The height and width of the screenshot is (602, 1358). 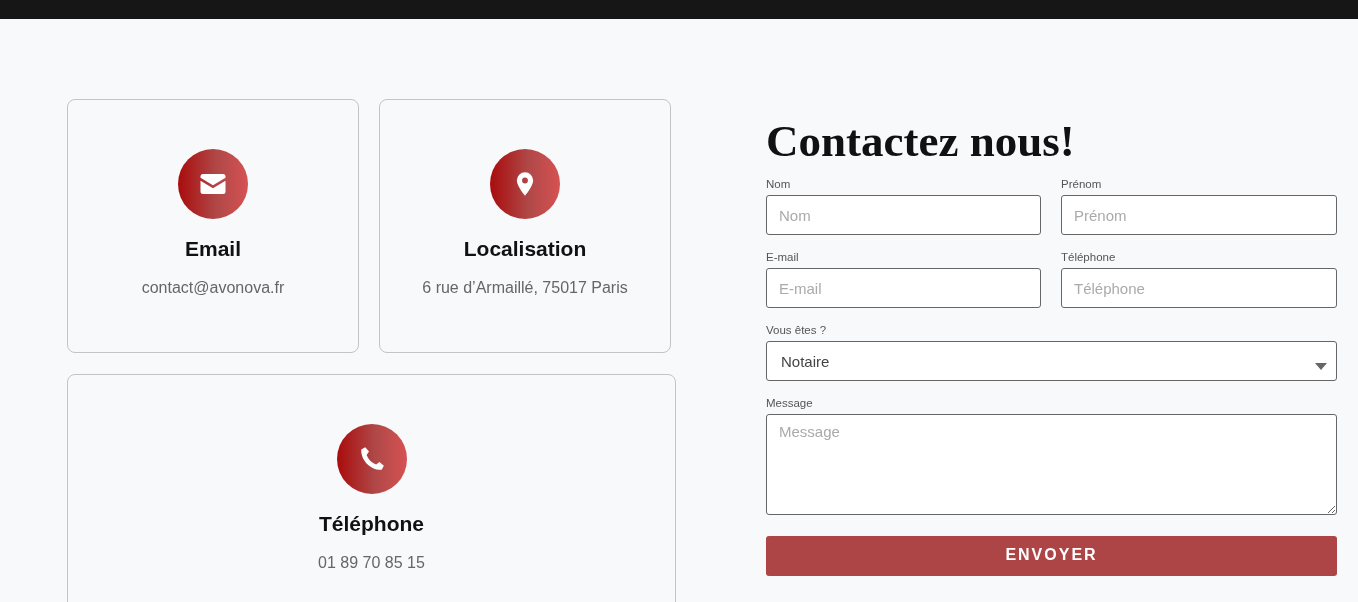 What do you see at coordinates (1321, 366) in the screenshot?
I see `caret-icon` at bounding box center [1321, 366].